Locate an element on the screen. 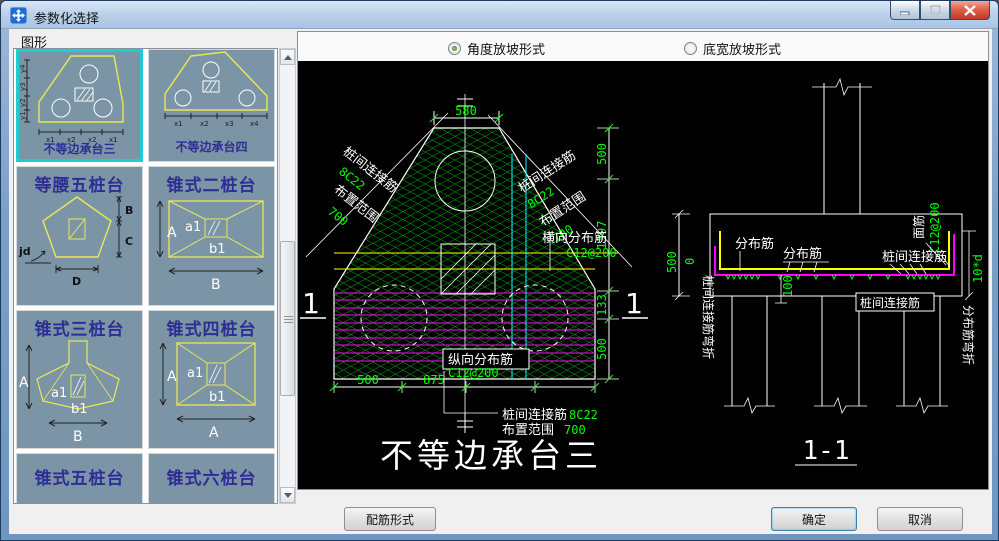  dim-text: 133 is located at coordinates (602, 305).